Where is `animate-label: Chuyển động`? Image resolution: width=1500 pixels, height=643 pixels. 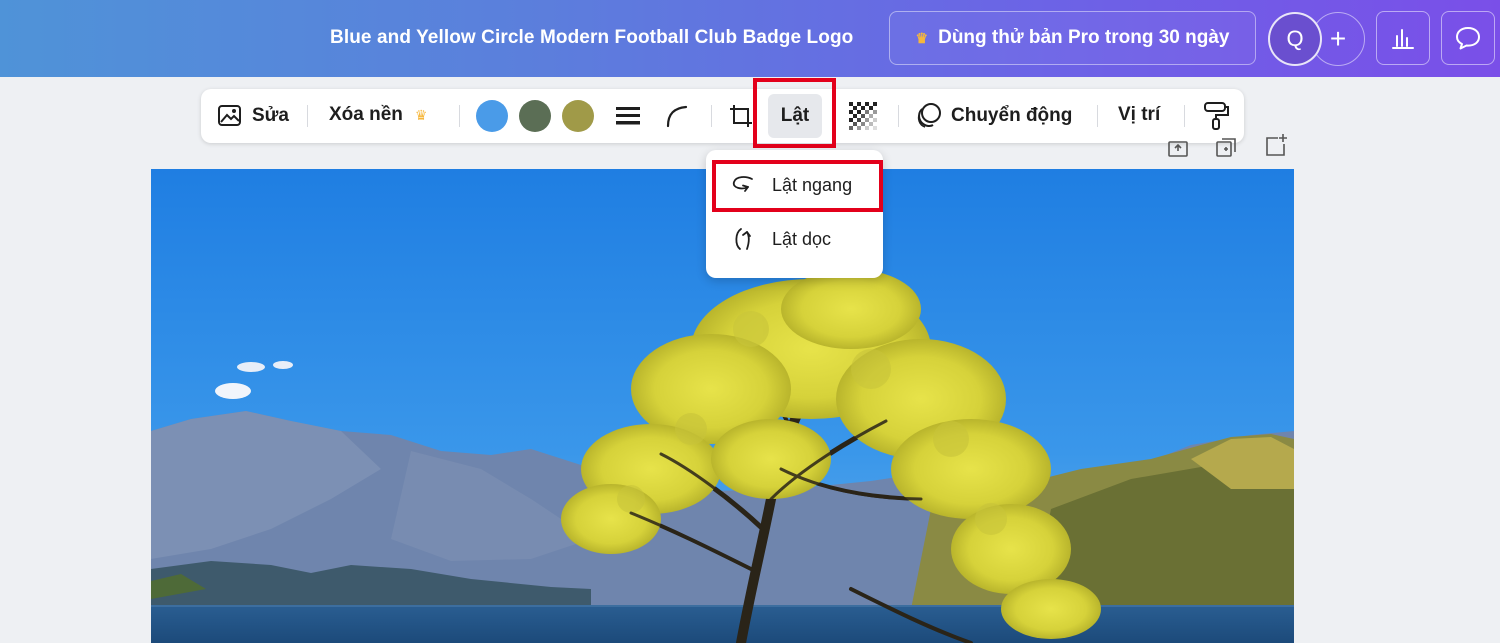 animate-label: Chuyển động is located at coordinates (1012, 115).